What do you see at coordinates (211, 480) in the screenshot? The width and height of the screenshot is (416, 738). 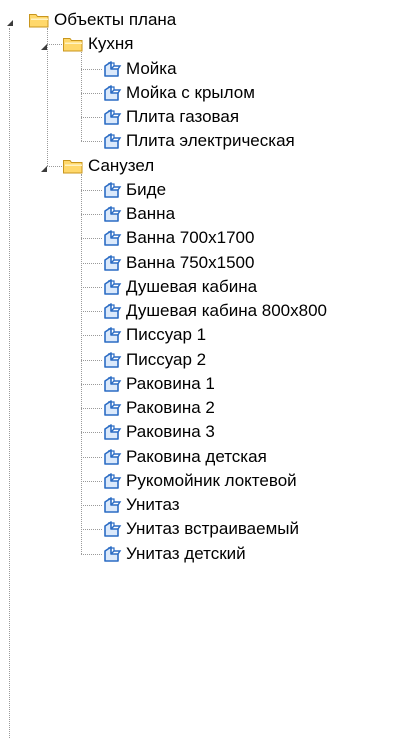 I see `tree-item-label: Рукомойник локтевой` at bounding box center [211, 480].